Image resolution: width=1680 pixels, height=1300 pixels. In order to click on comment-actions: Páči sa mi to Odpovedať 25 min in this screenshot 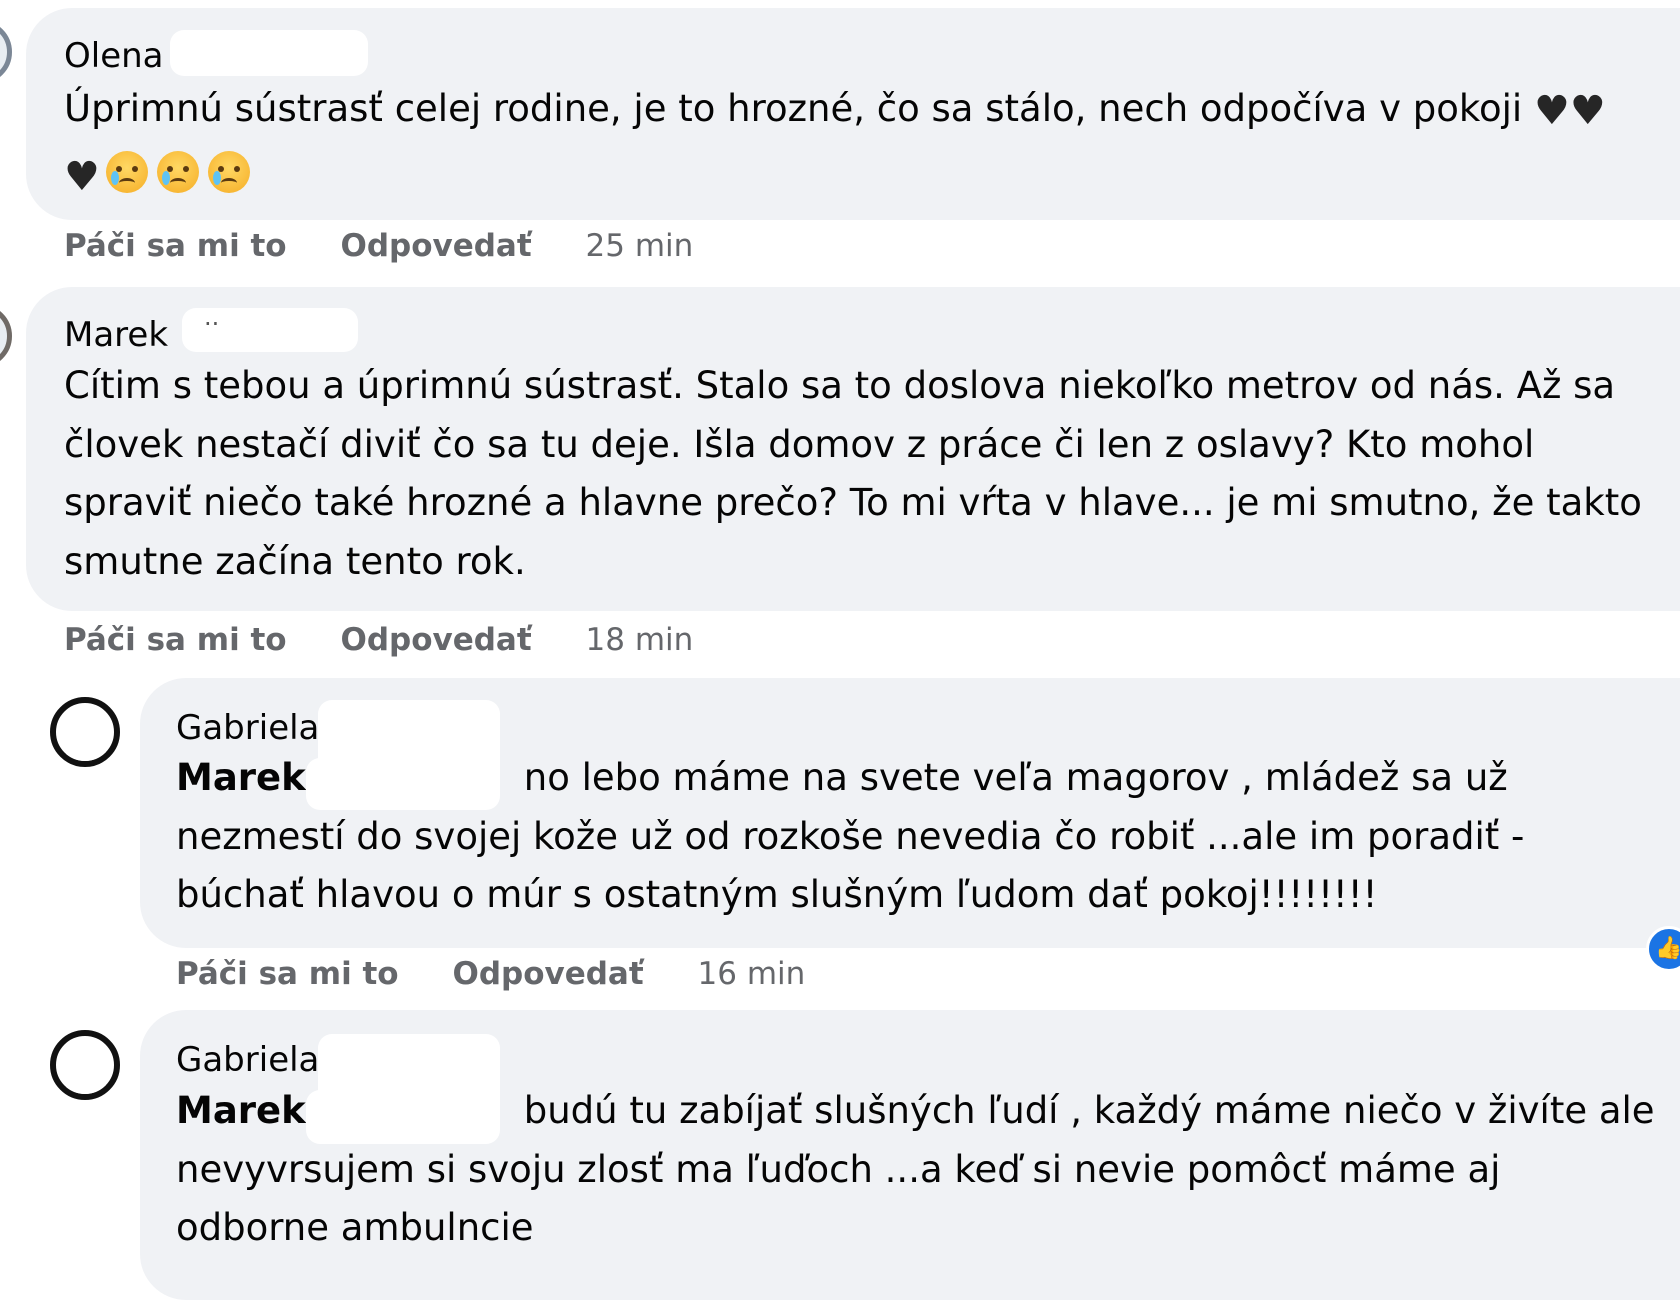, I will do `click(378, 246)`.